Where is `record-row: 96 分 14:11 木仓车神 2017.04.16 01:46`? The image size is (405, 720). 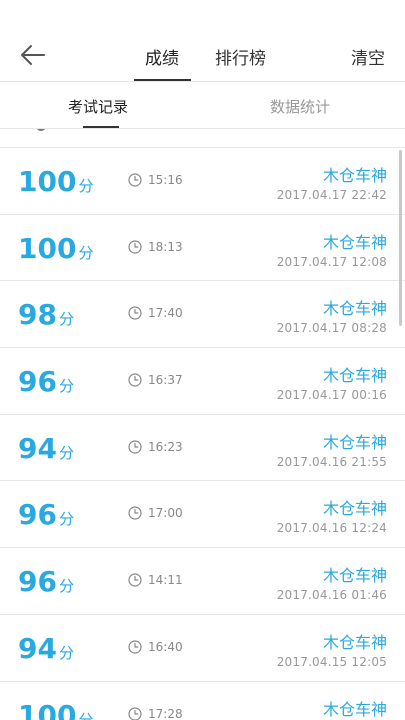 record-row: 96 分 14:11 木仓车神 2017.04.16 01:46 is located at coordinates (202, 580).